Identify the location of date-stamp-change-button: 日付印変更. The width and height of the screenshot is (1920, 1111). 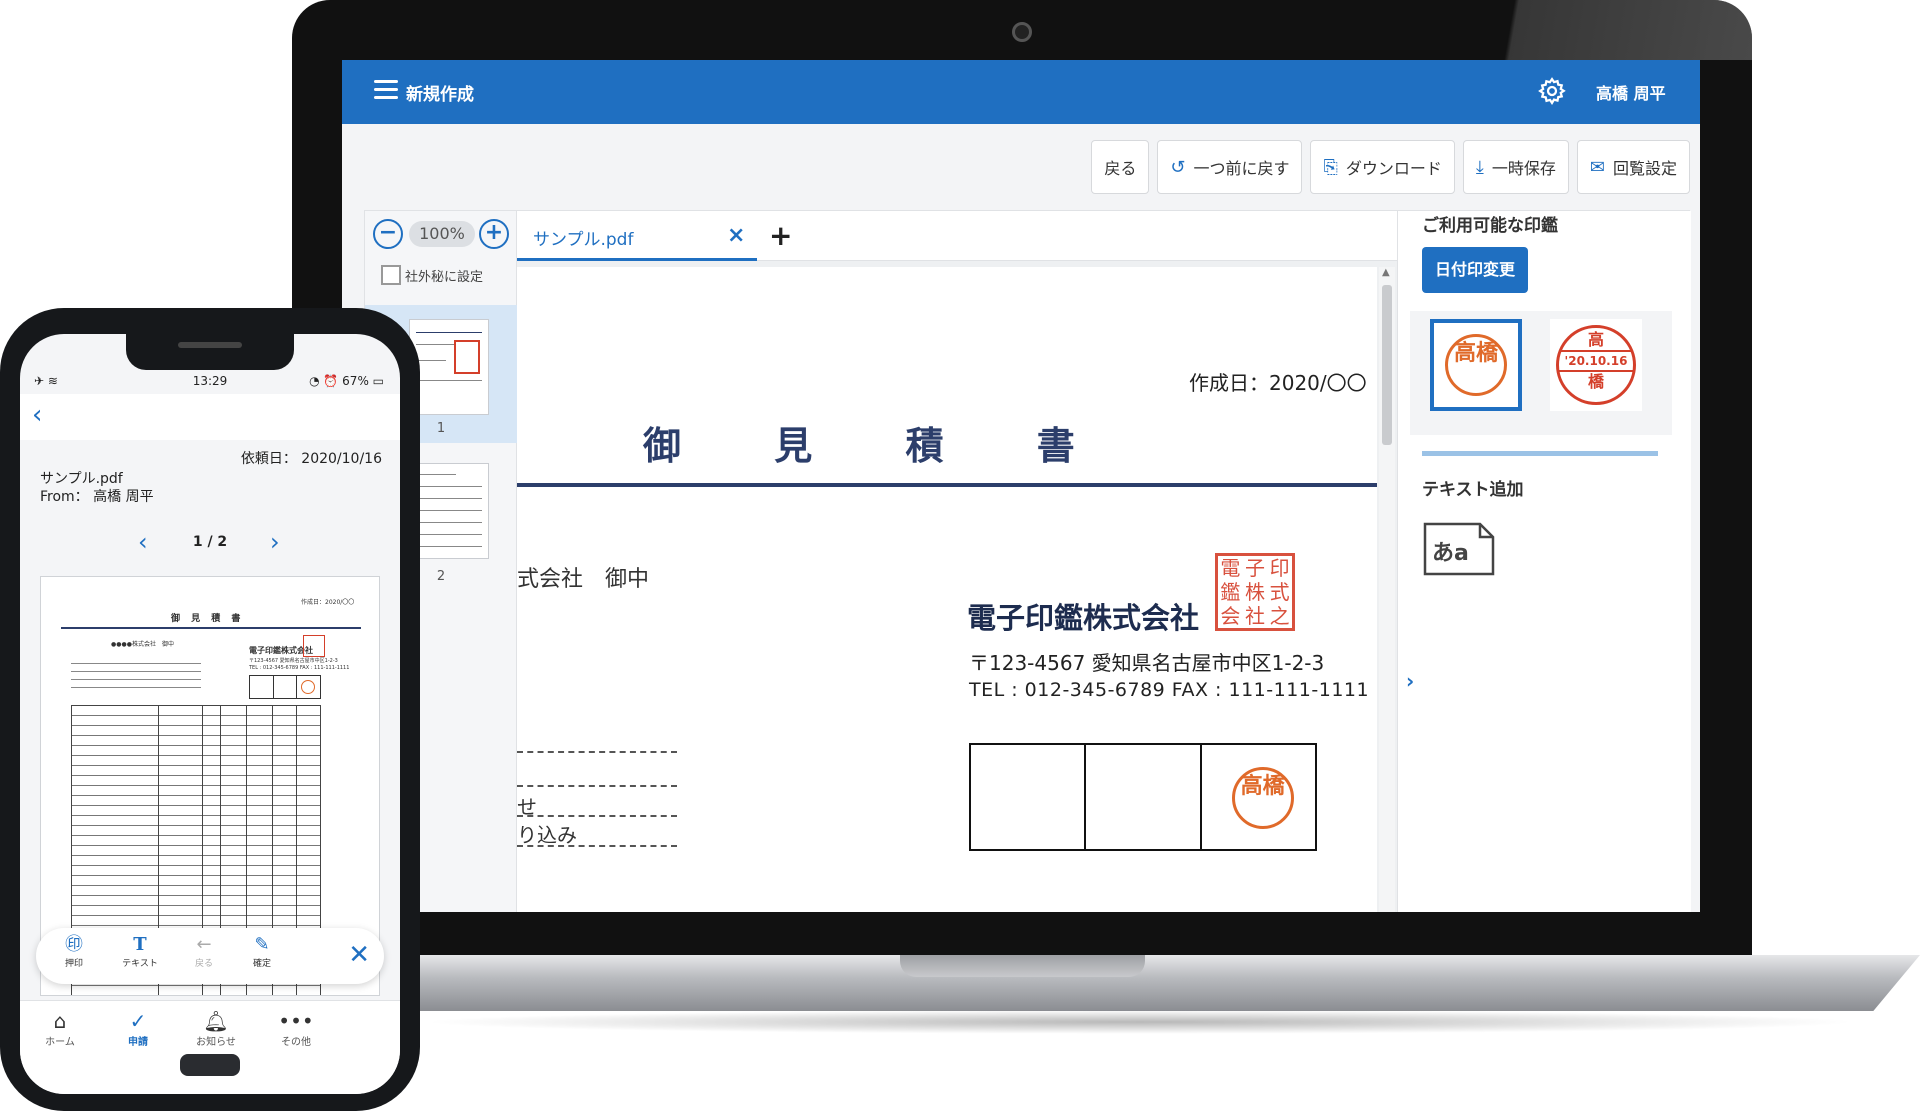
(1475, 270).